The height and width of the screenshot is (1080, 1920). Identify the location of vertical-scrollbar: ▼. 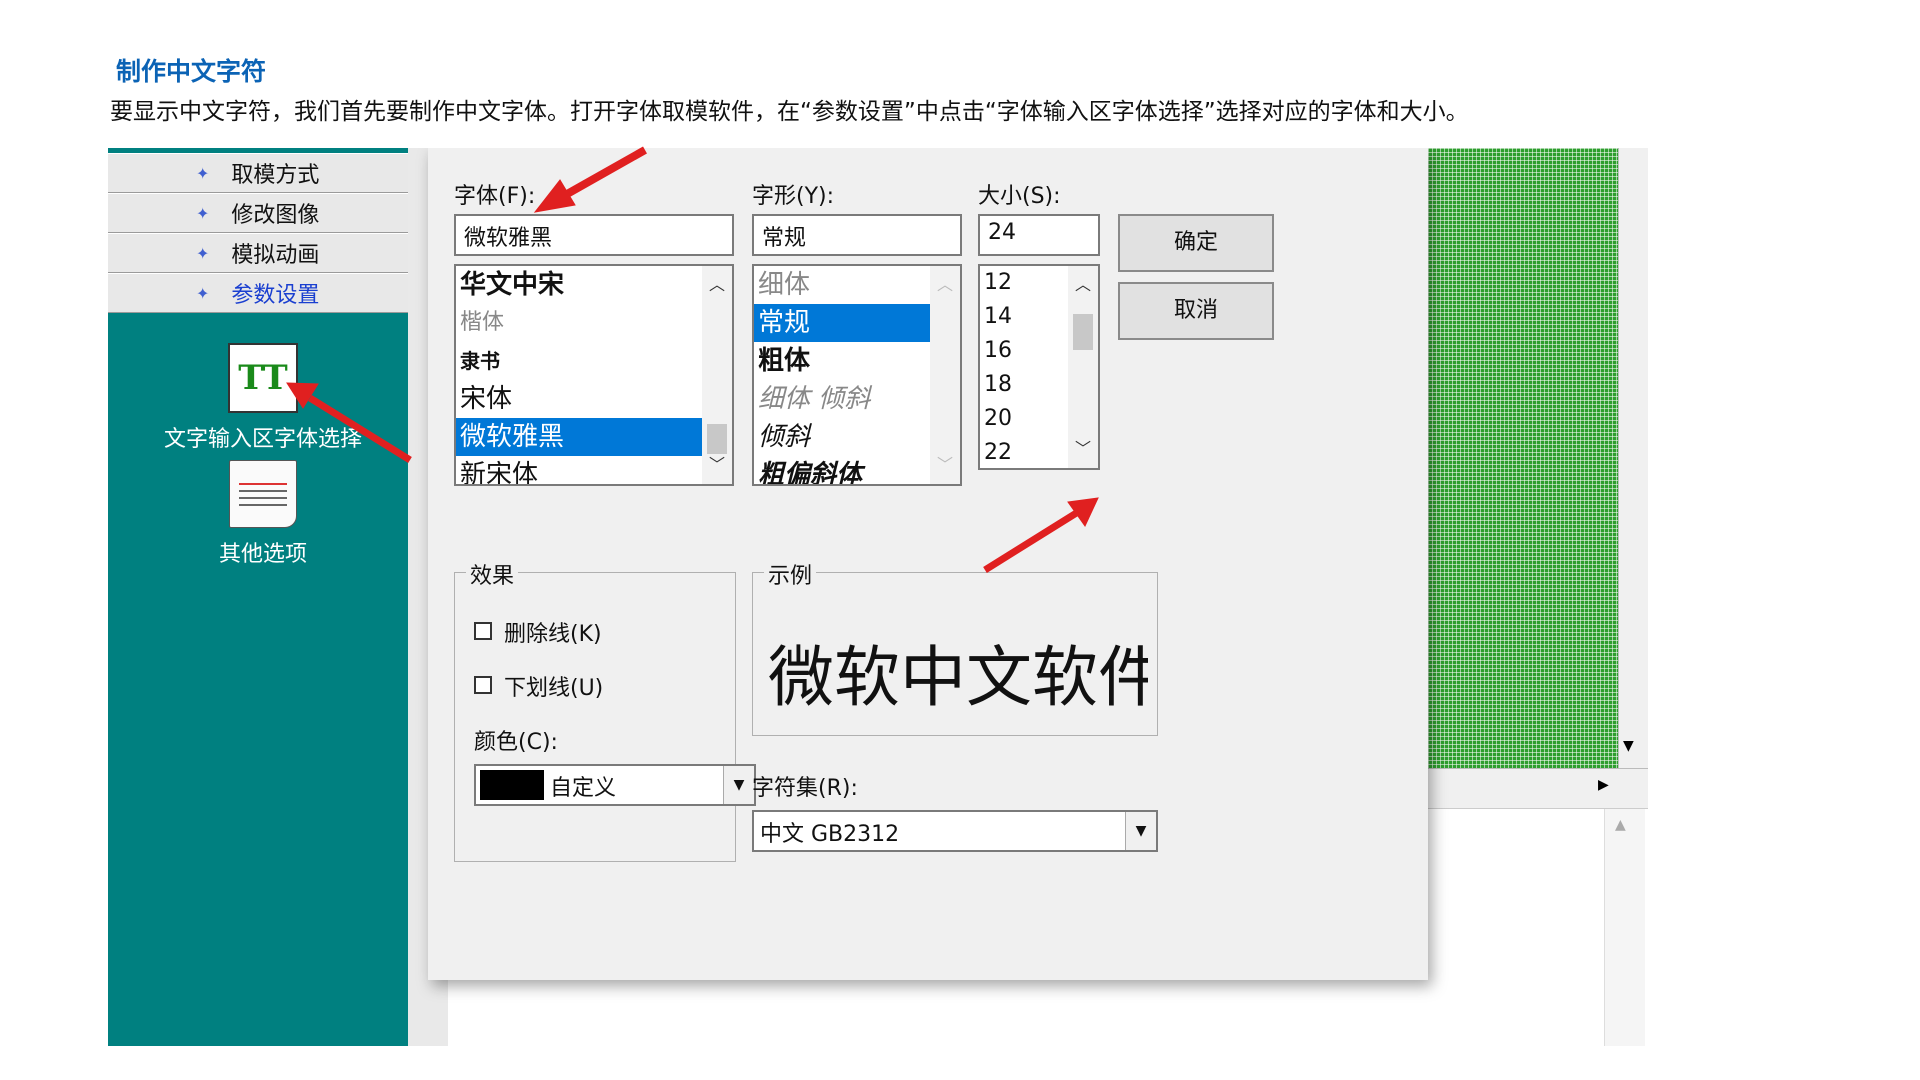
(1633, 458).